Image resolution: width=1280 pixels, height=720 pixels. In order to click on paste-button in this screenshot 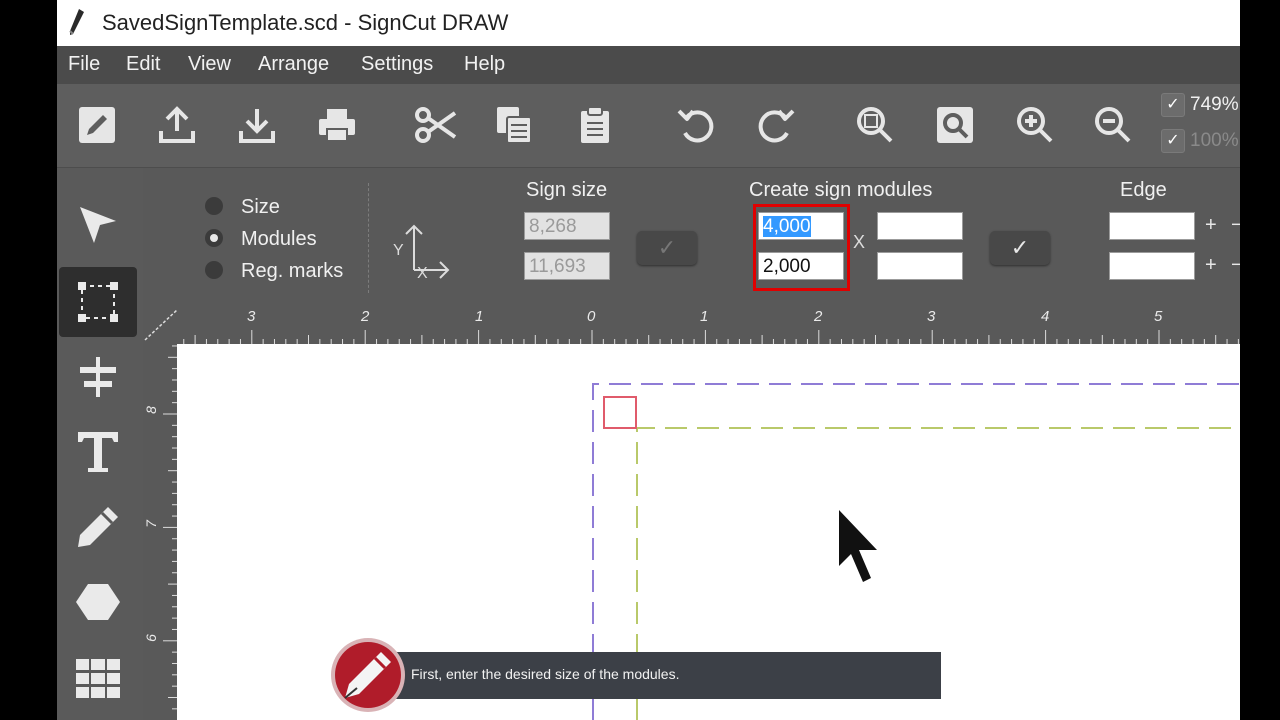, I will do `click(595, 125)`.